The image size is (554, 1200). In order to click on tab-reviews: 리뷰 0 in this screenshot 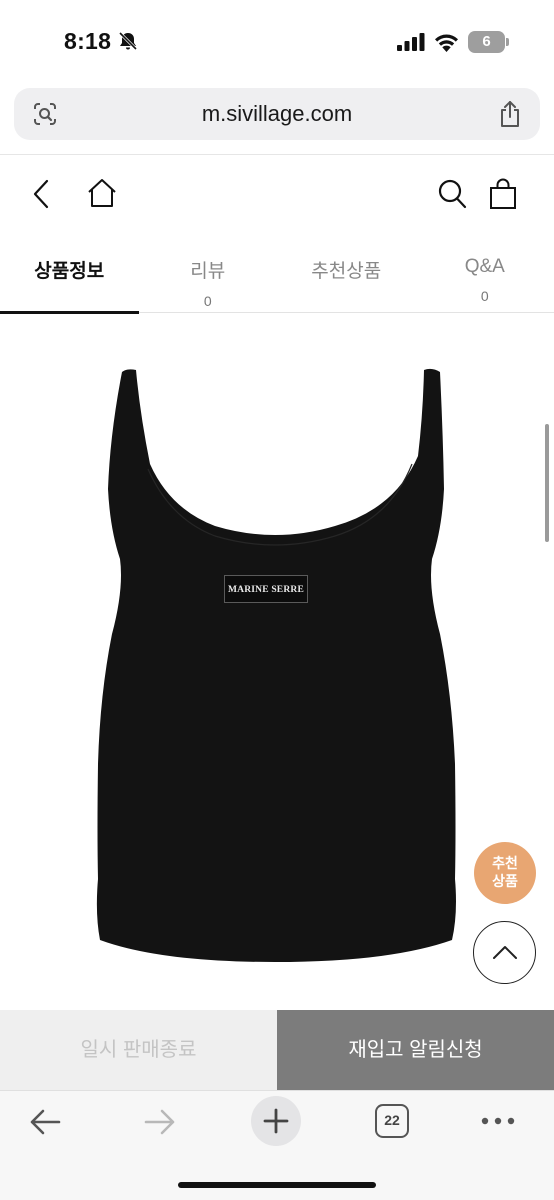, I will do `click(208, 276)`.